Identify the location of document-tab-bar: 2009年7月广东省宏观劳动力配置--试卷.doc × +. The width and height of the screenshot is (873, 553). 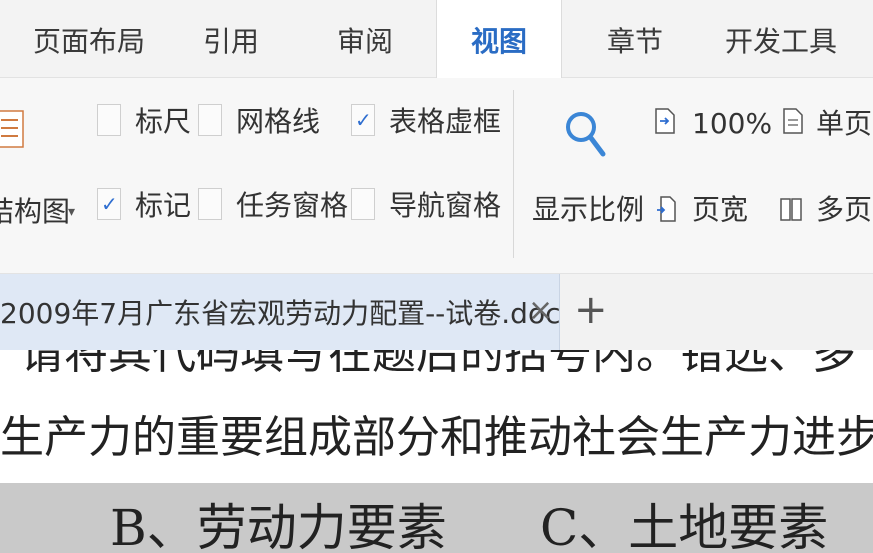
(436, 312).